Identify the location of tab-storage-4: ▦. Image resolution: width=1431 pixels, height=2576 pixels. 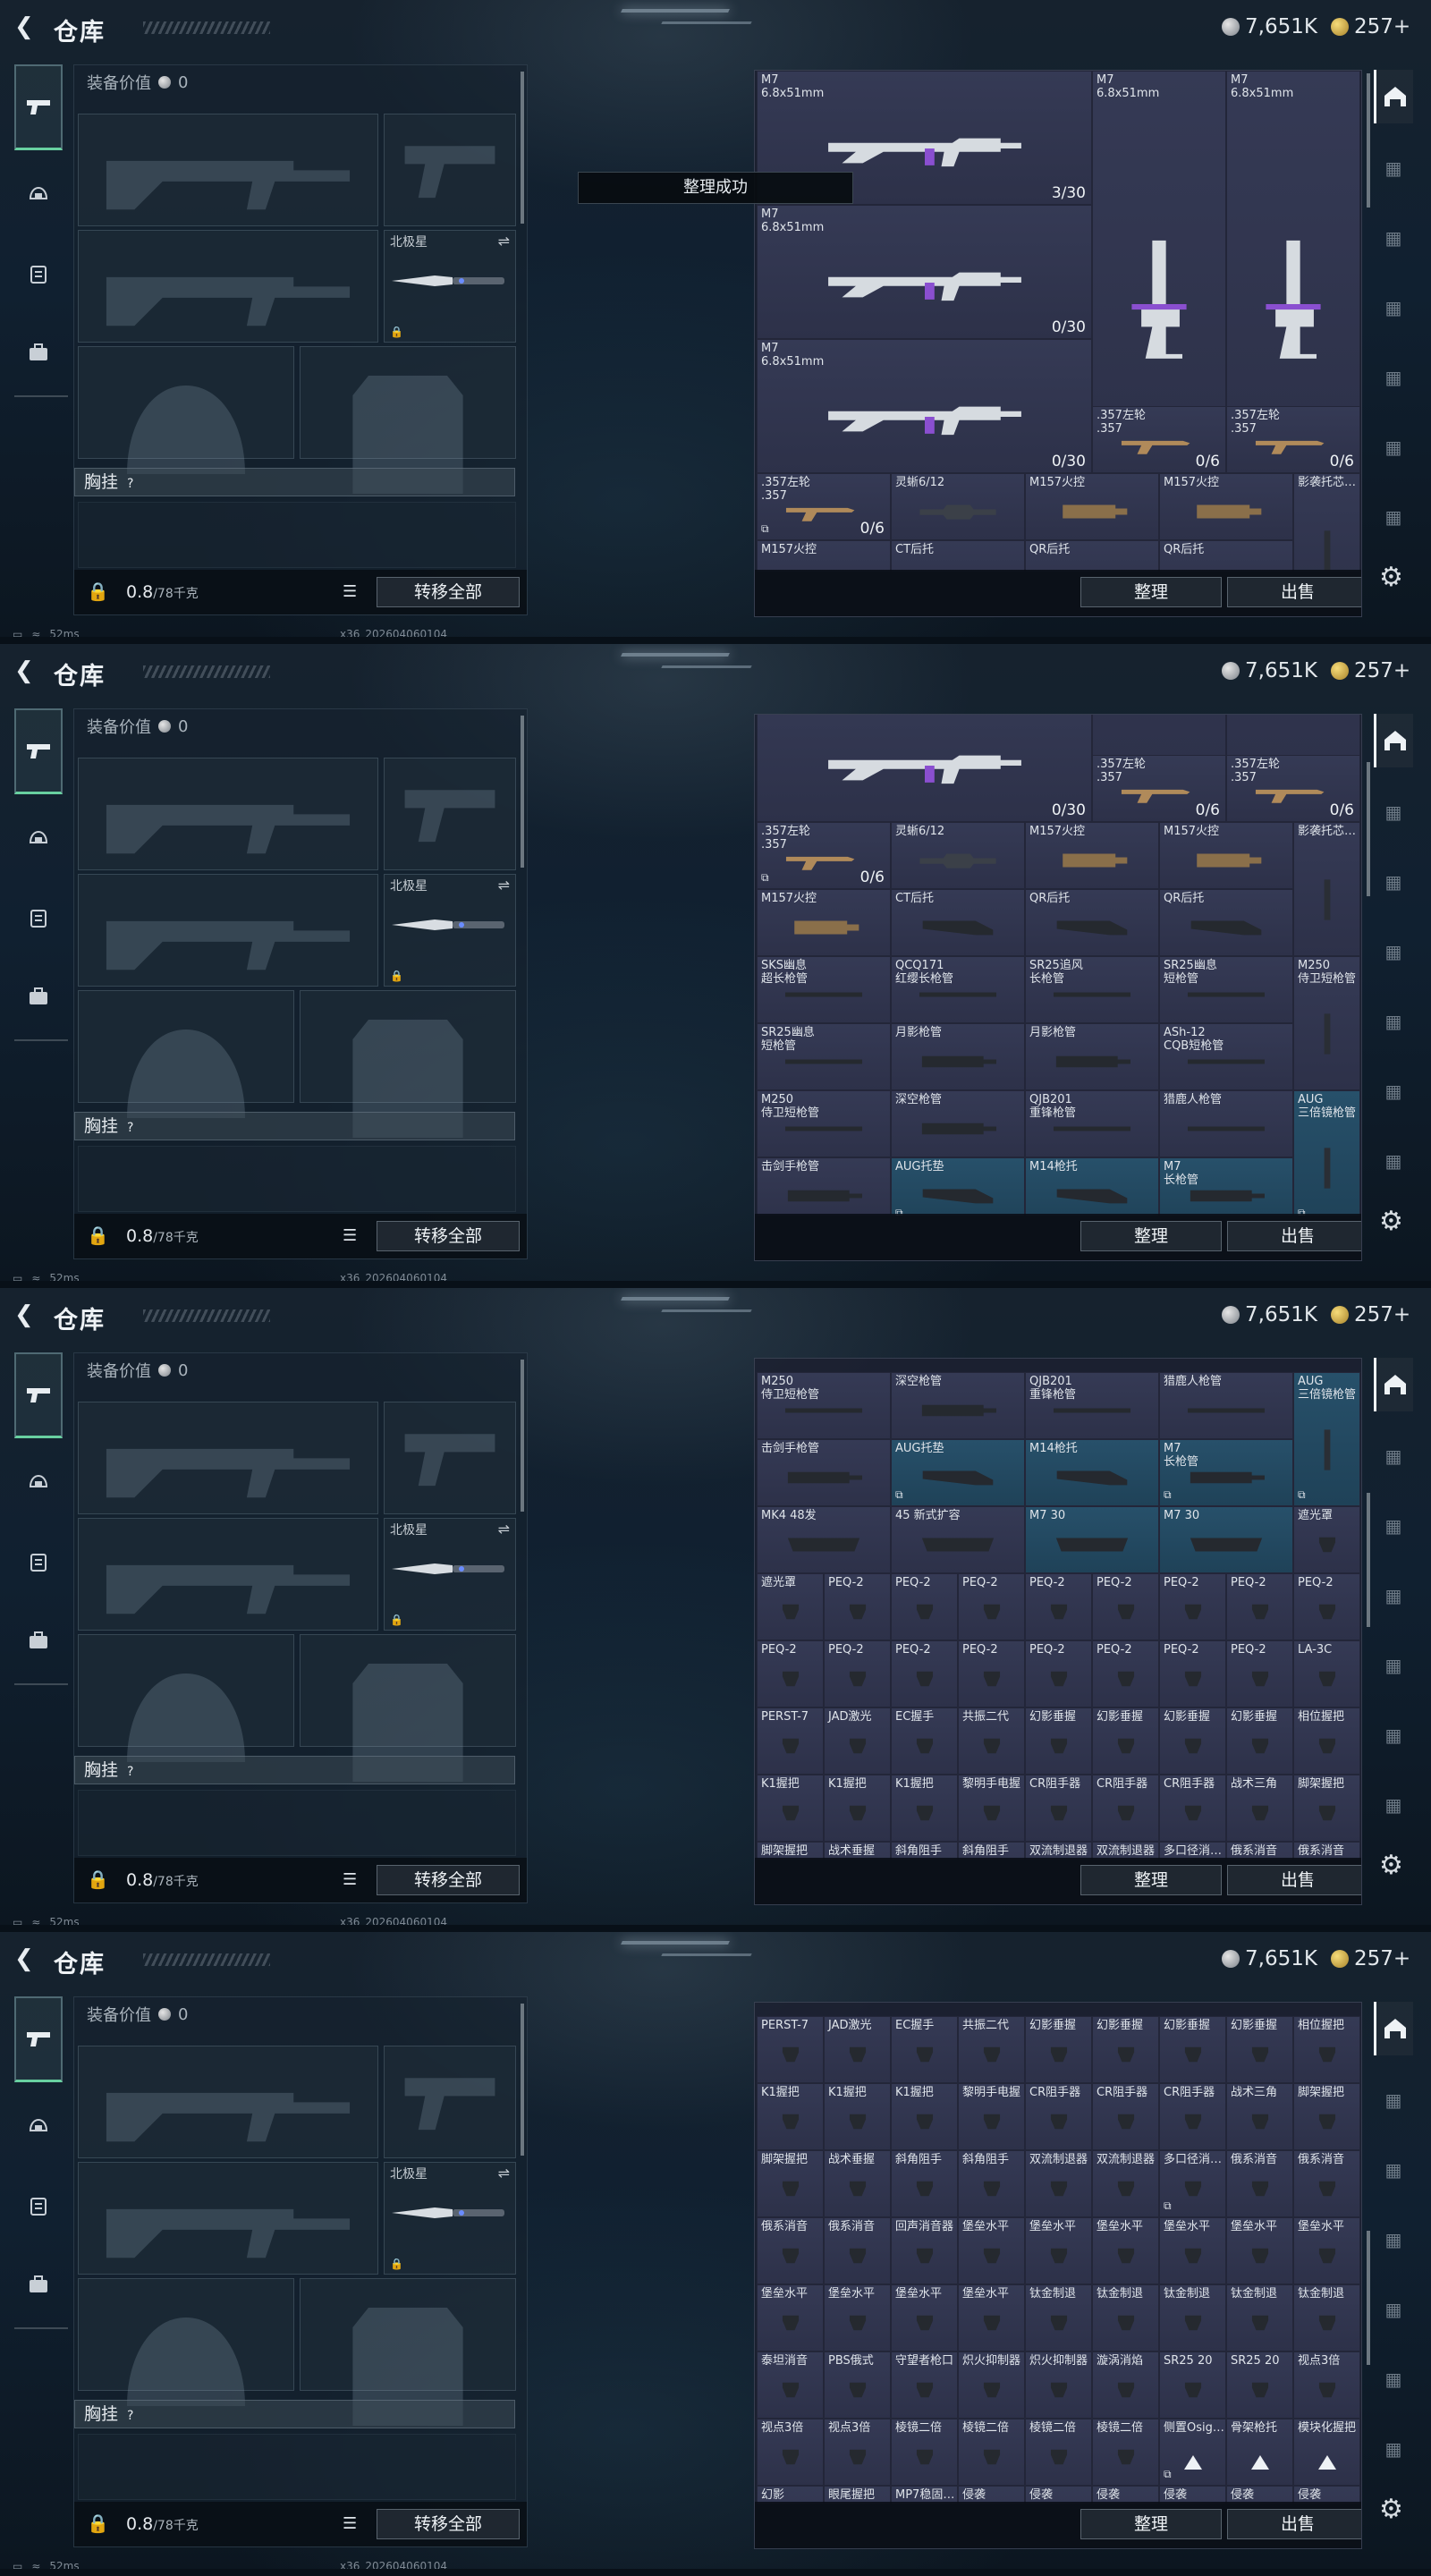
(1394, 2309).